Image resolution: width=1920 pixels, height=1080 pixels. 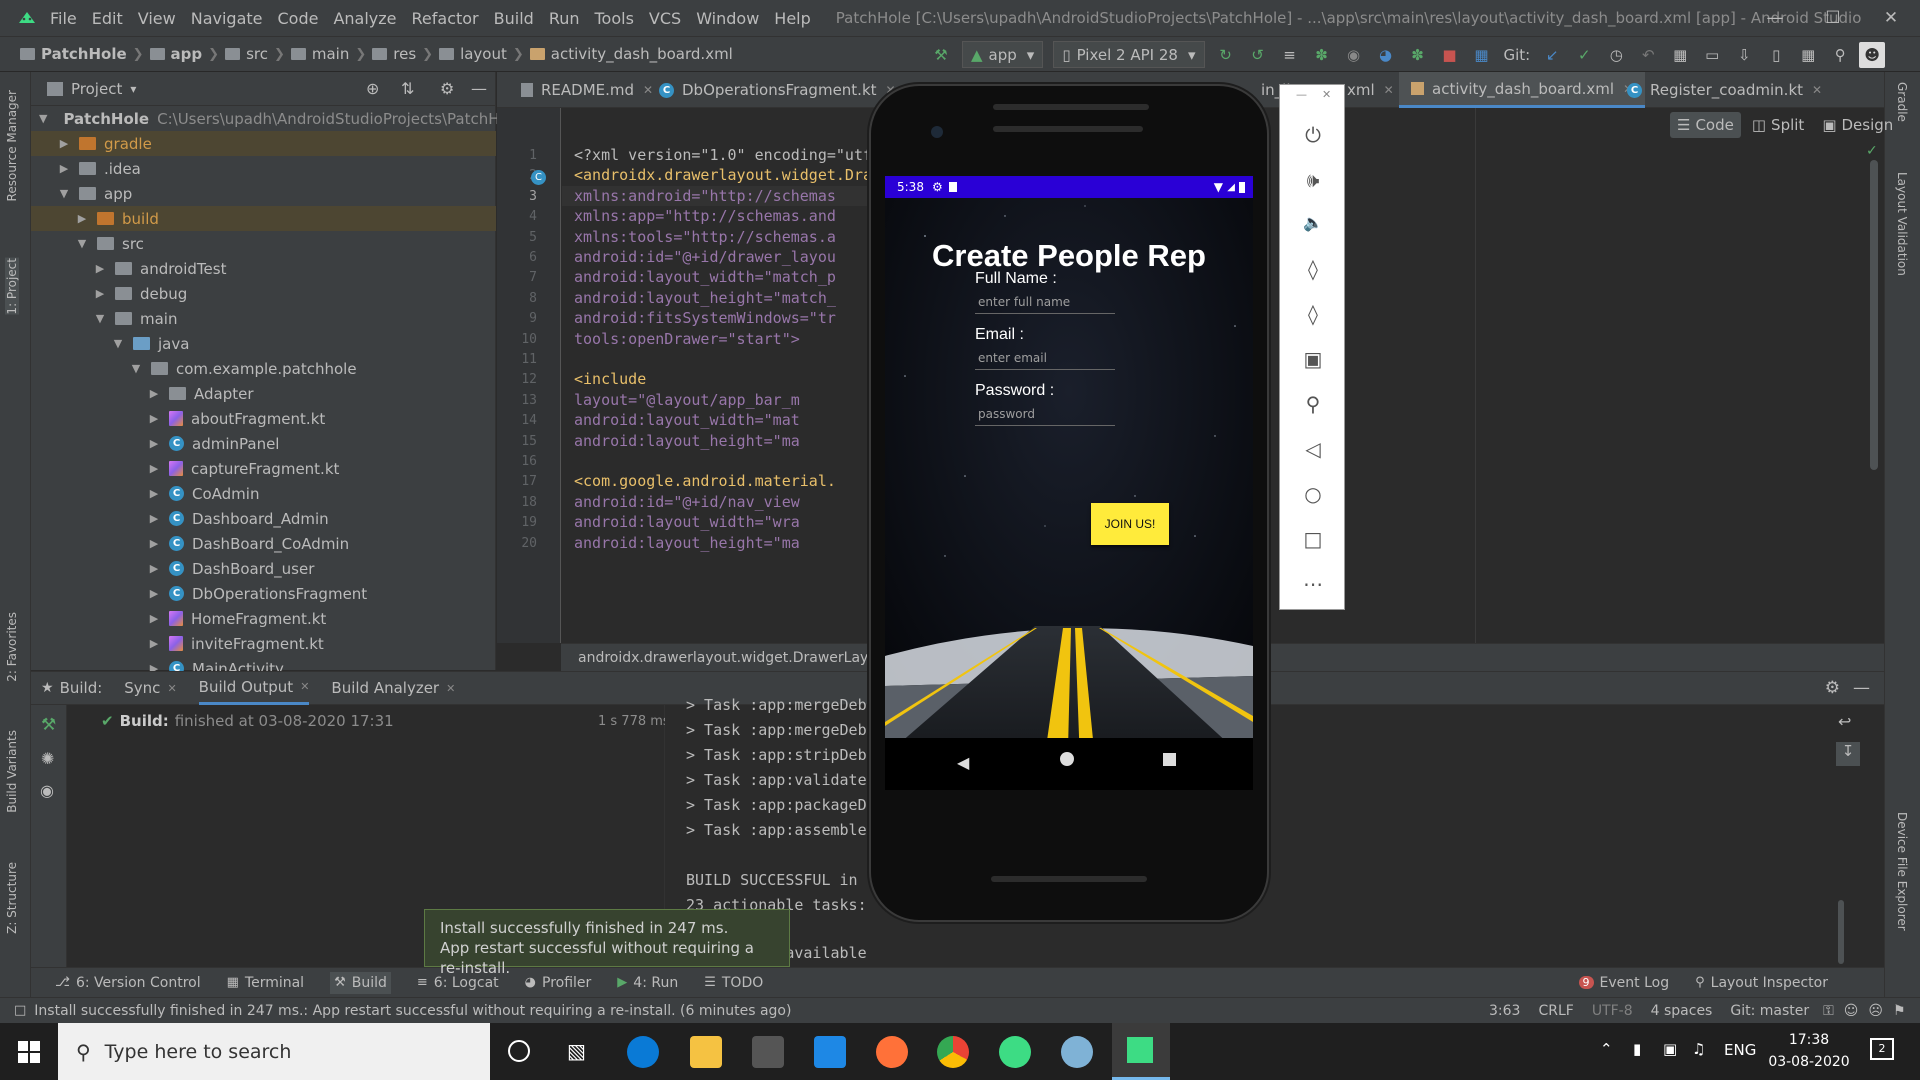 What do you see at coordinates (12, 145) in the screenshot?
I see `tab-resource-manager: Resource Manager` at bounding box center [12, 145].